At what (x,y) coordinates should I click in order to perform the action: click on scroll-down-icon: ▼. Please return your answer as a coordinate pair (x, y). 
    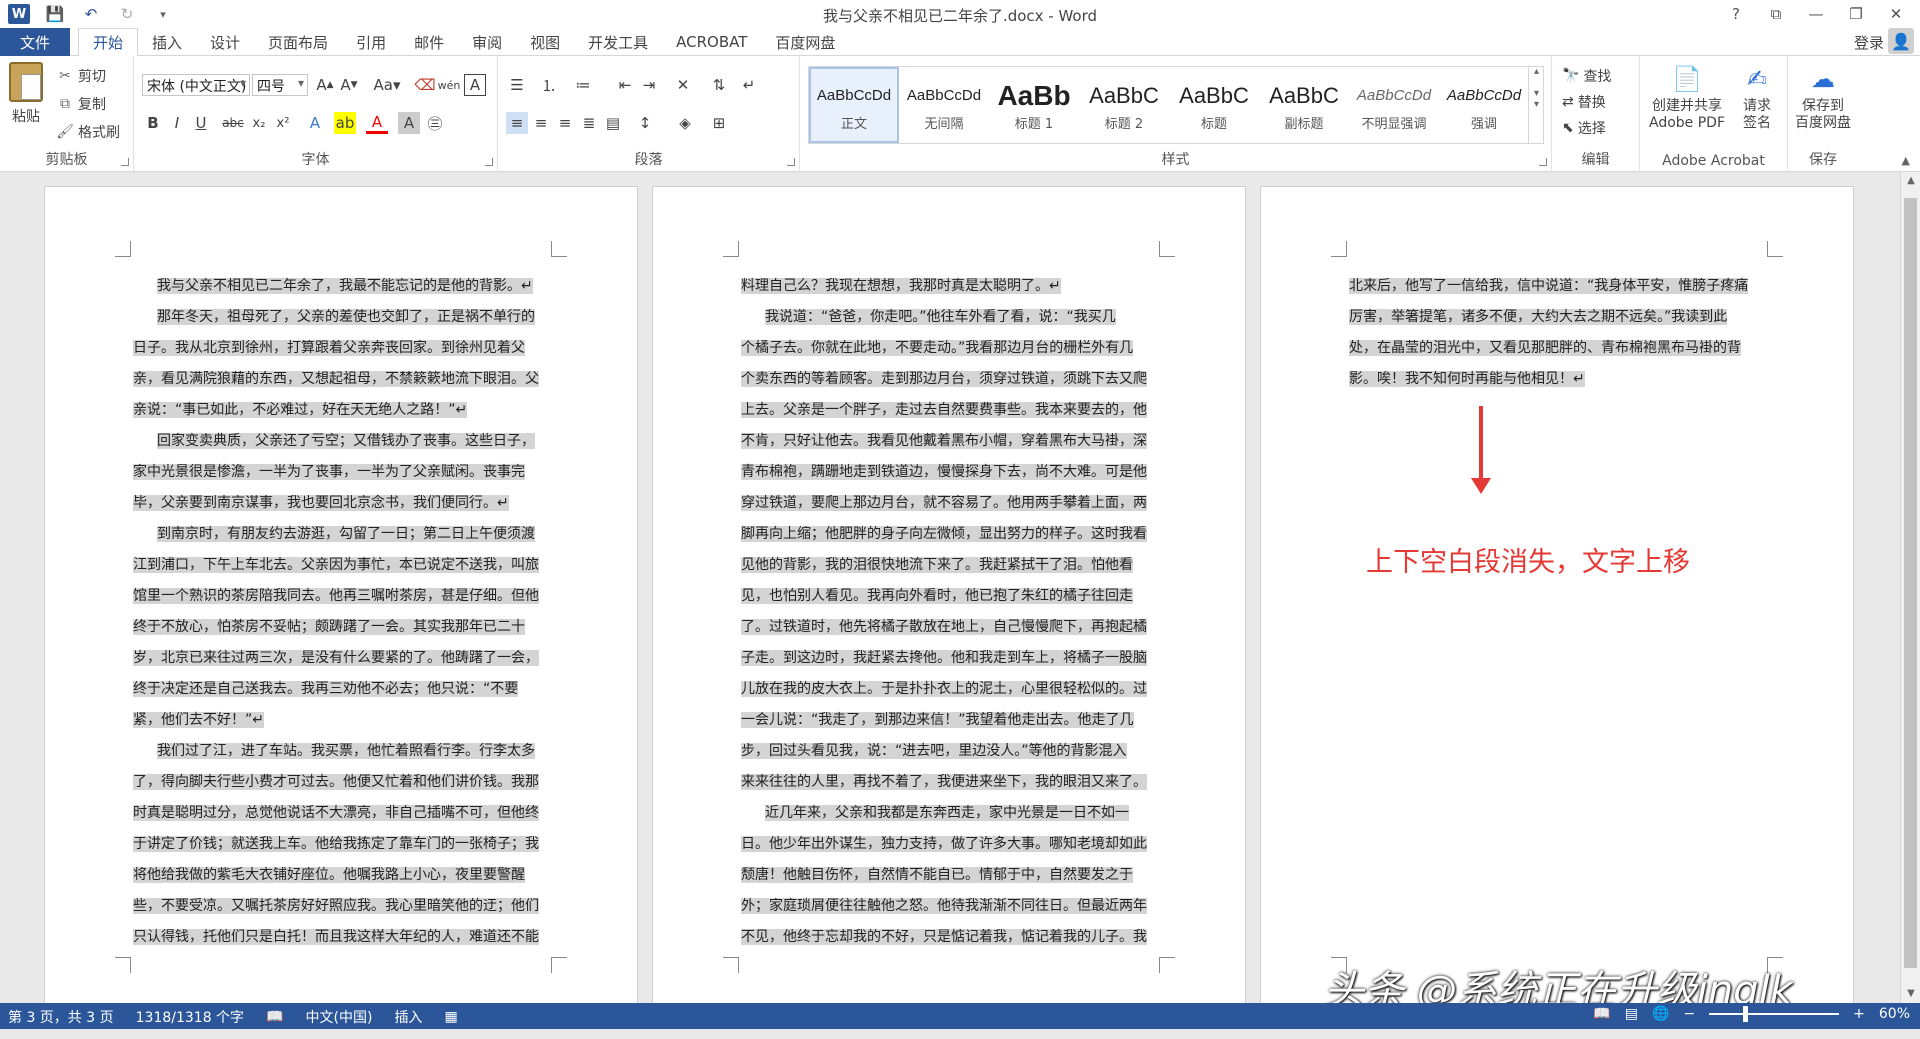
    Looking at the image, I should click on (1910, 994).